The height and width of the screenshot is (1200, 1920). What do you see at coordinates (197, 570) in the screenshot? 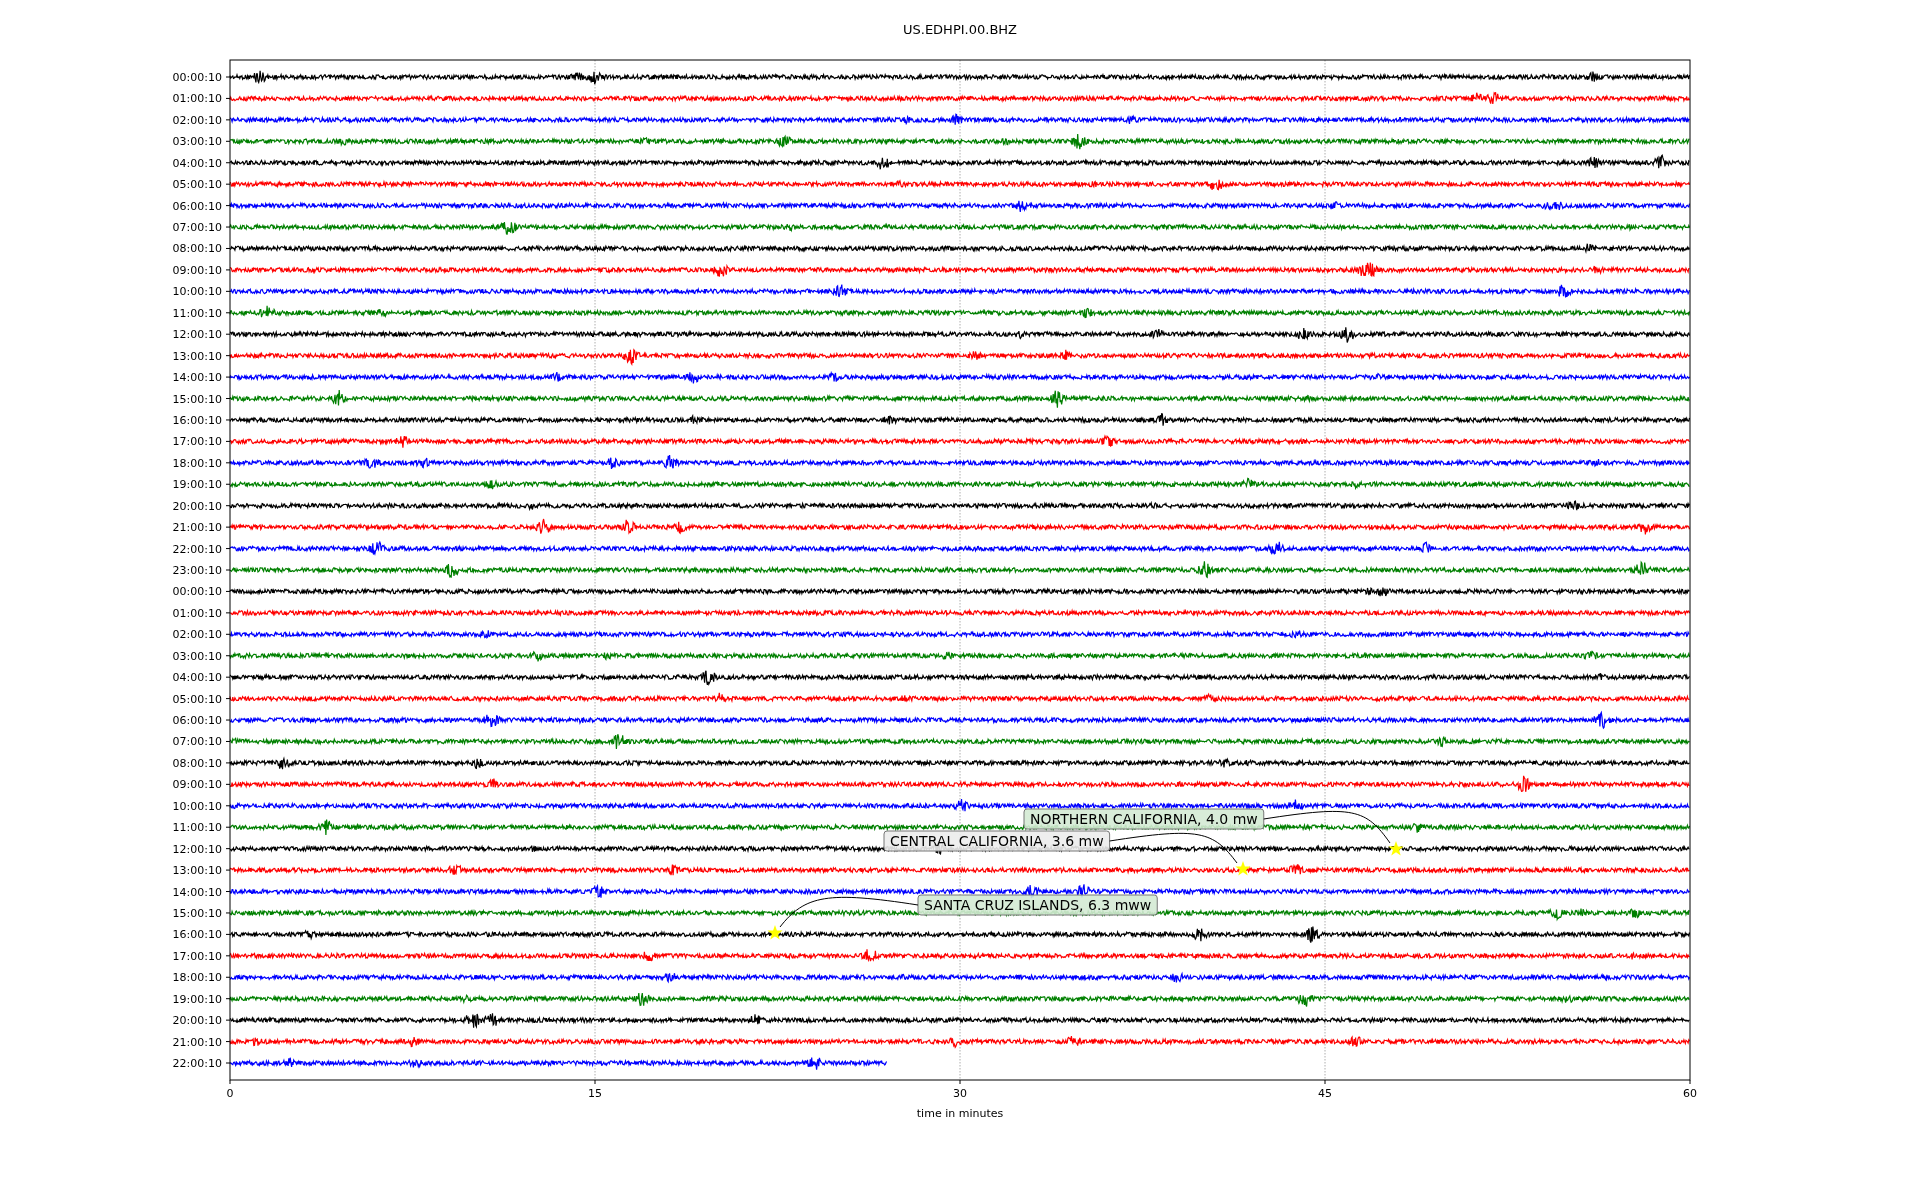
I see `time-label: 23:00:10` at bounding box center [197, 570].